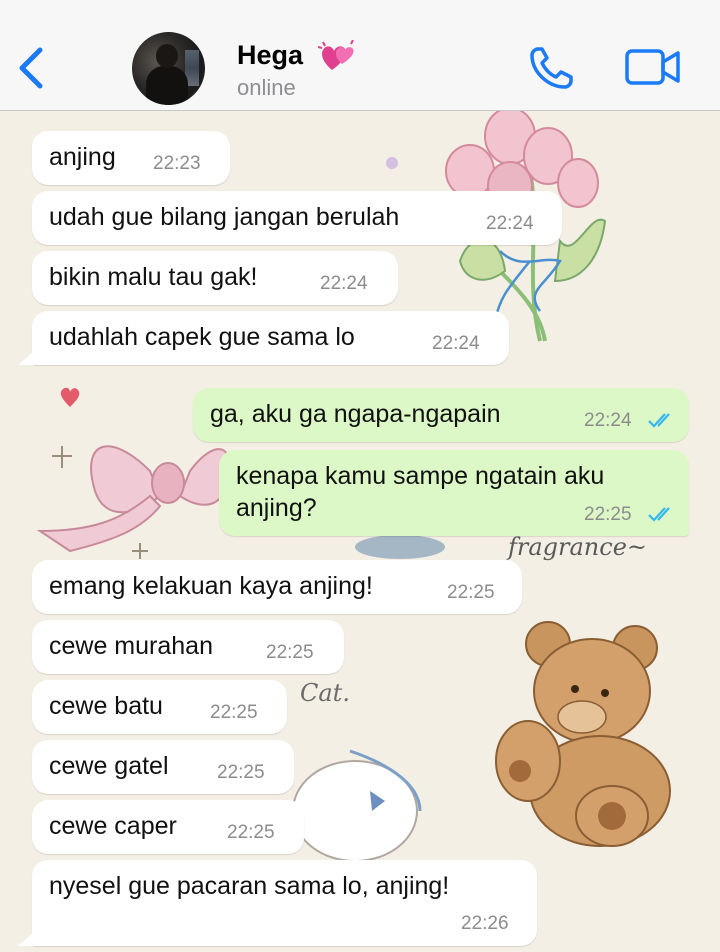 The width and height of the screenshot is (720, 952). I want to click on message-bubble-incoming: cewe batu 22:25, so click(159, 707).